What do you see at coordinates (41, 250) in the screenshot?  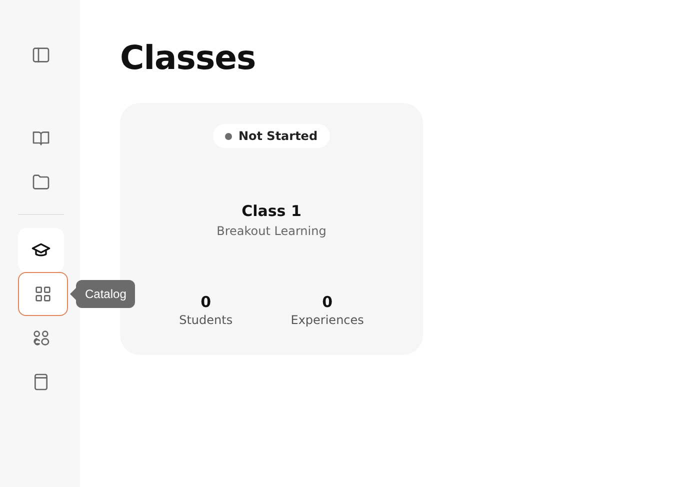 I see `sidebar-nav-item` at bounding box center [41, 250].